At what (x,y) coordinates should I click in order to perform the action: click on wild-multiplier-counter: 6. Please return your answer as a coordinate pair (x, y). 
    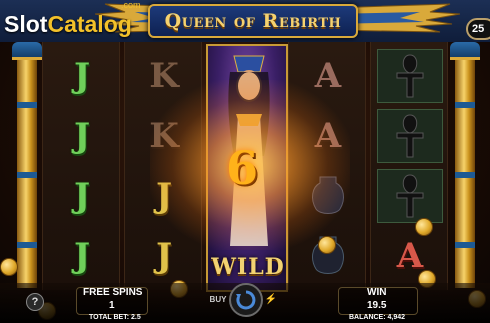
    Looking at the image, I should click on (241, 168).